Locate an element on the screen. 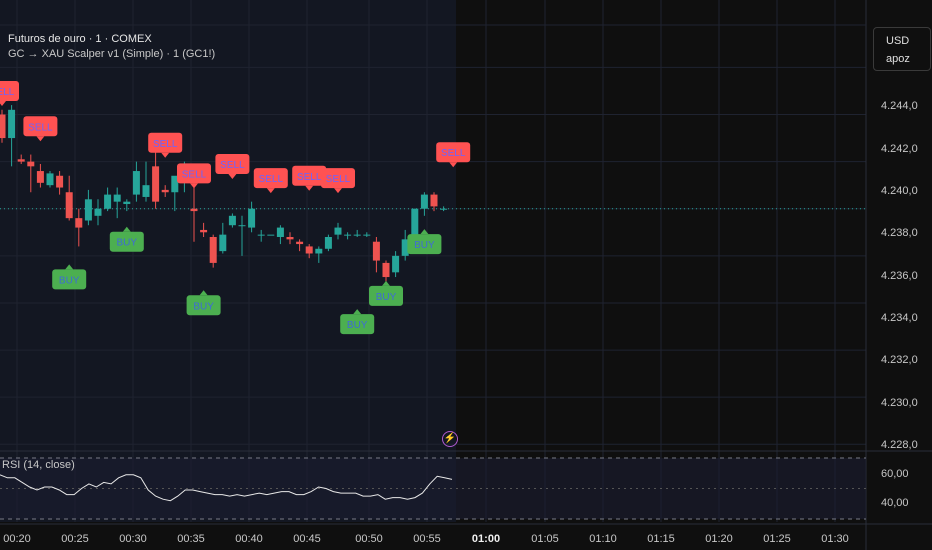  price-label-4232: 4.232,0 is located at coordinates (899, 360).